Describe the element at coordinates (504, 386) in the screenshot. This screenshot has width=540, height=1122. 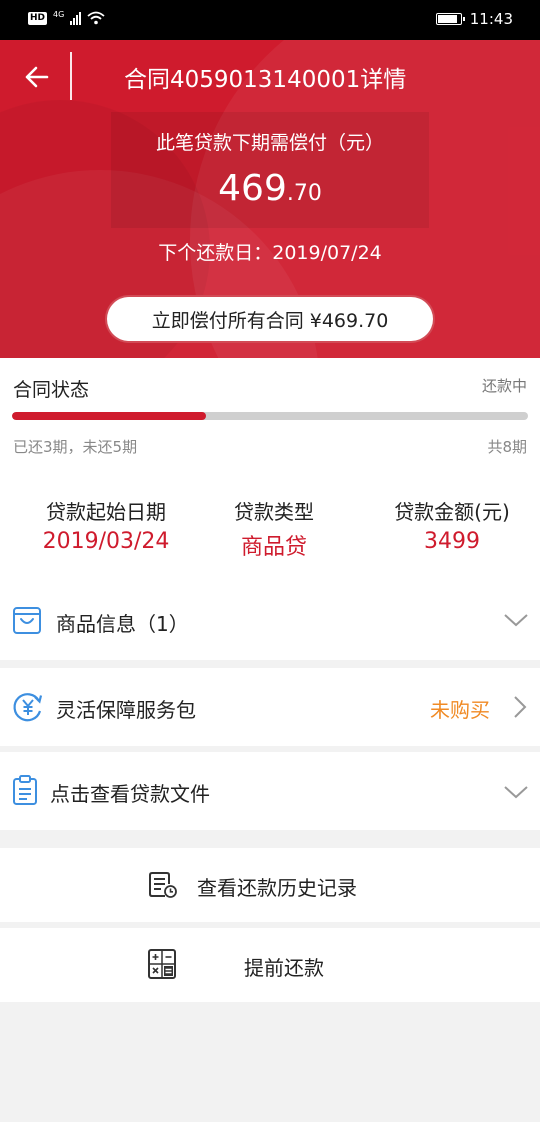
I see `contract-status-value: 还款中` at that location.